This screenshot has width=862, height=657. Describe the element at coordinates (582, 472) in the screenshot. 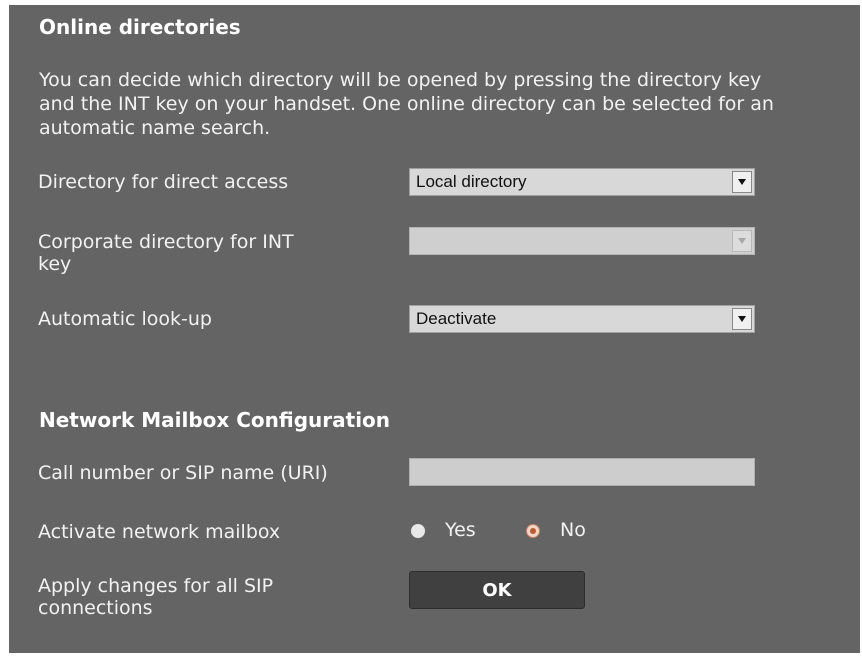

I see `call-number-input` at that location.